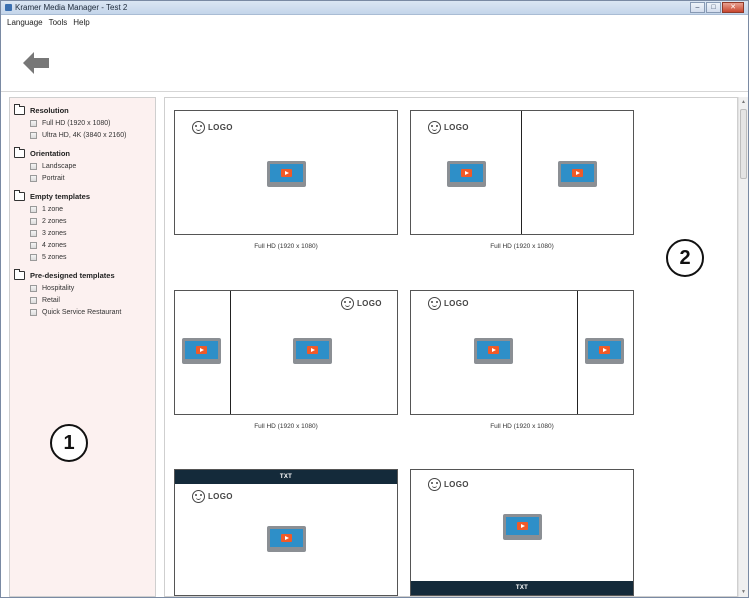 This screenshot has height=598, width=749. Describe the element at coordinates (286, 532) in the screenshot. I see `template-tile: TXT LOGO` at that location.